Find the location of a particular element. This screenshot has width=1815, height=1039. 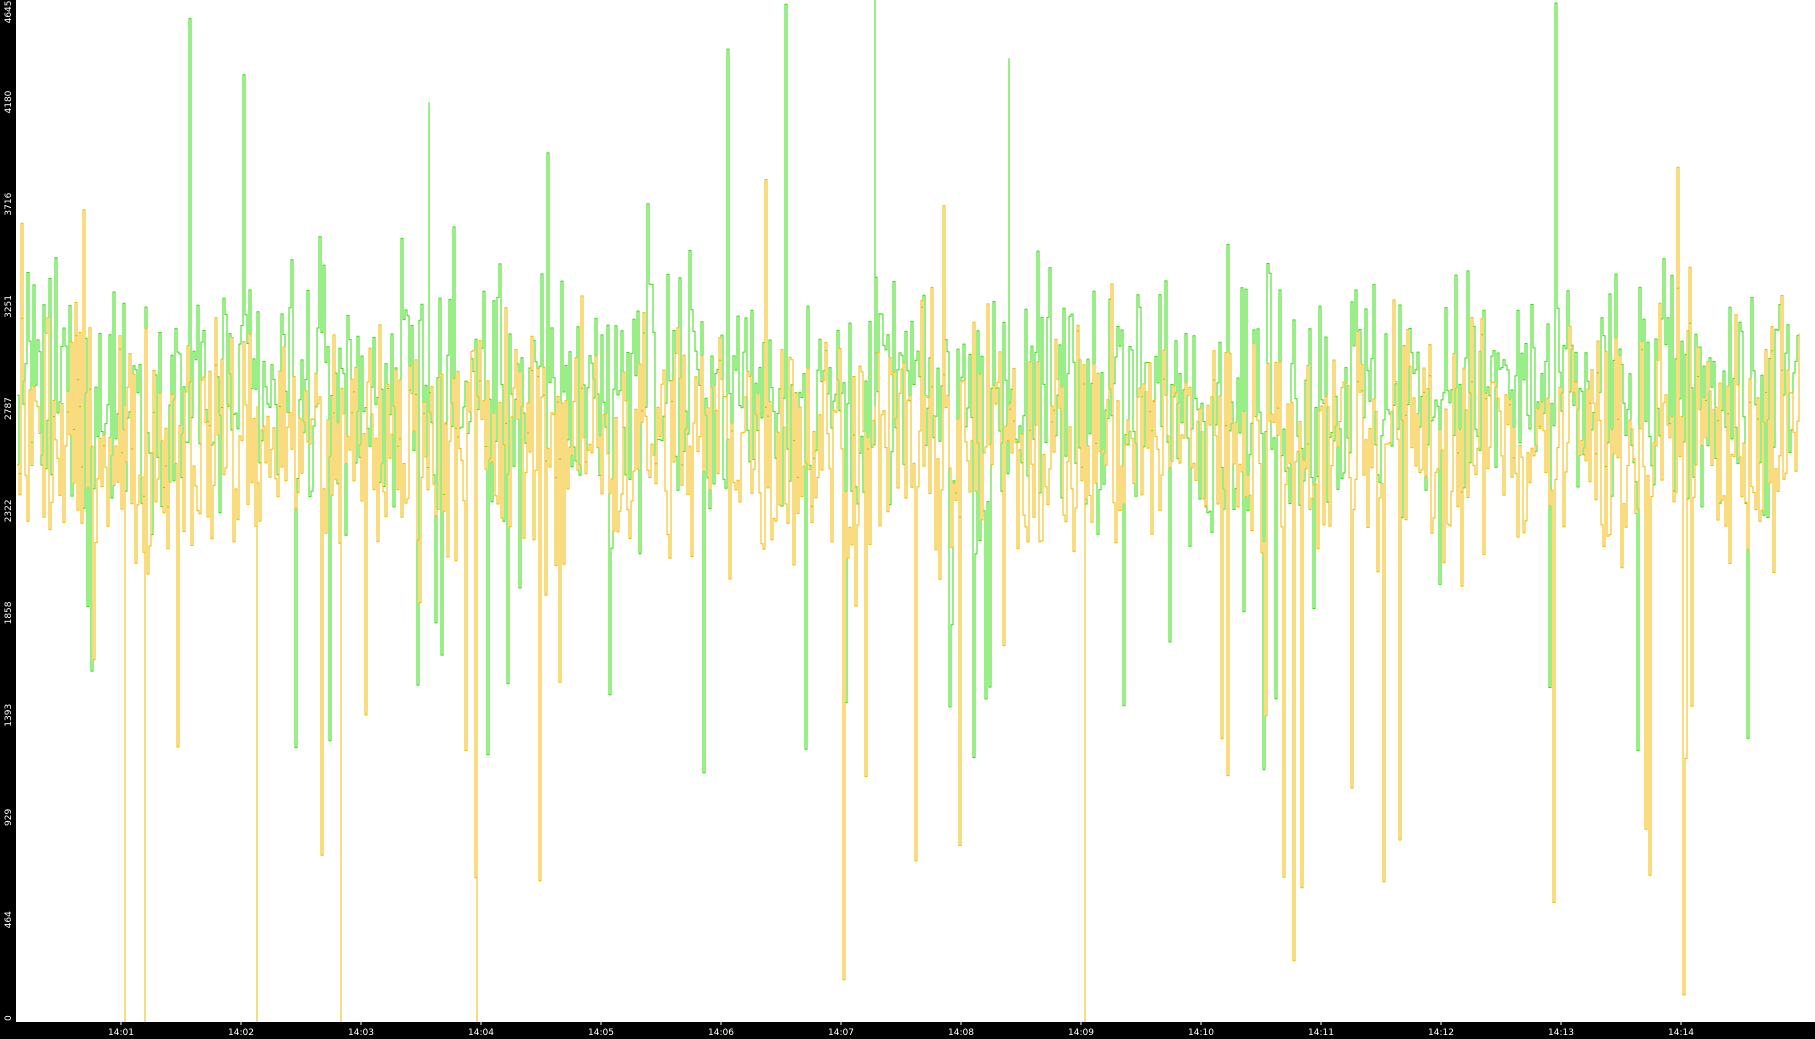

y-tick-label: 4645 is located at coordinates (9, 11).